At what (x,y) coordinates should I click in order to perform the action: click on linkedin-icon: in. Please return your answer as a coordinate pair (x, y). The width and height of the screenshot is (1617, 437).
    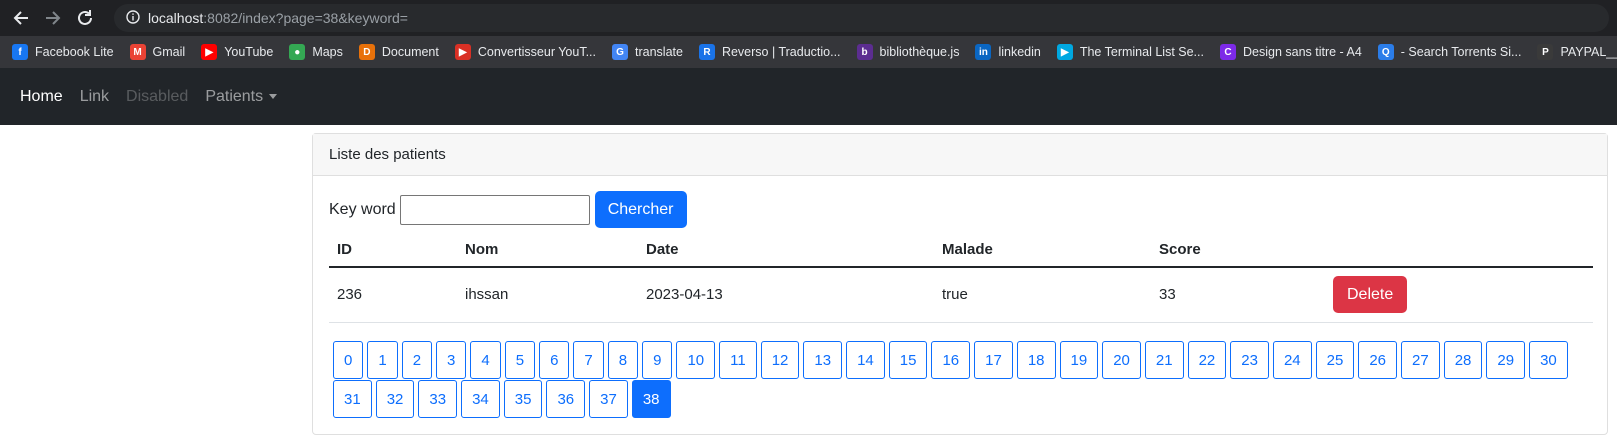
    Looking at the image, I should click on (983, 52).